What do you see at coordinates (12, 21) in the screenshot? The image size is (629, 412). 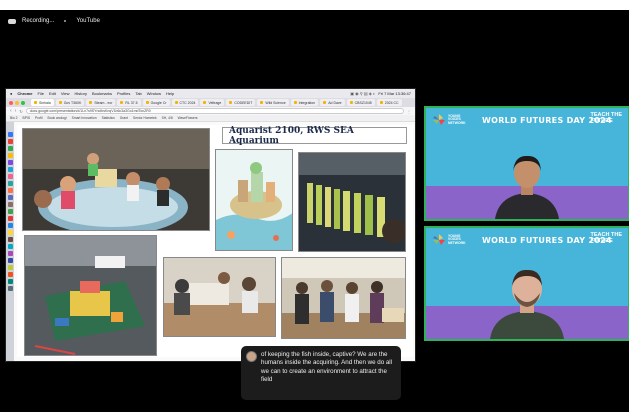 I see `cloud-recording-icon` at bounding box center [12, 21].